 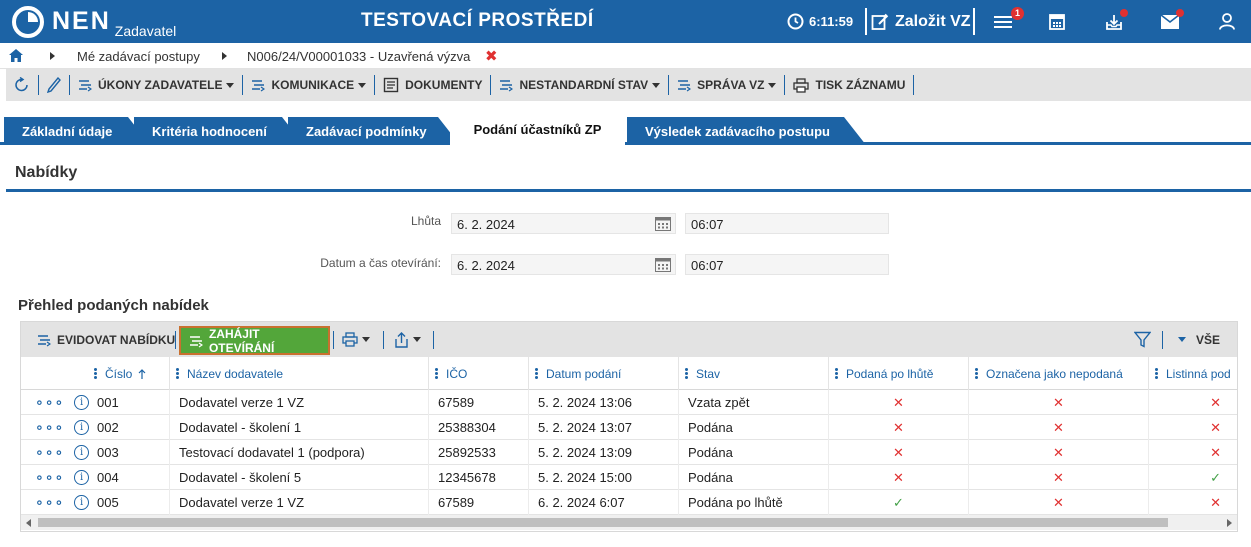 I want to click on column-header-listinna: Listinná pod, so click(x=1192, y=373).